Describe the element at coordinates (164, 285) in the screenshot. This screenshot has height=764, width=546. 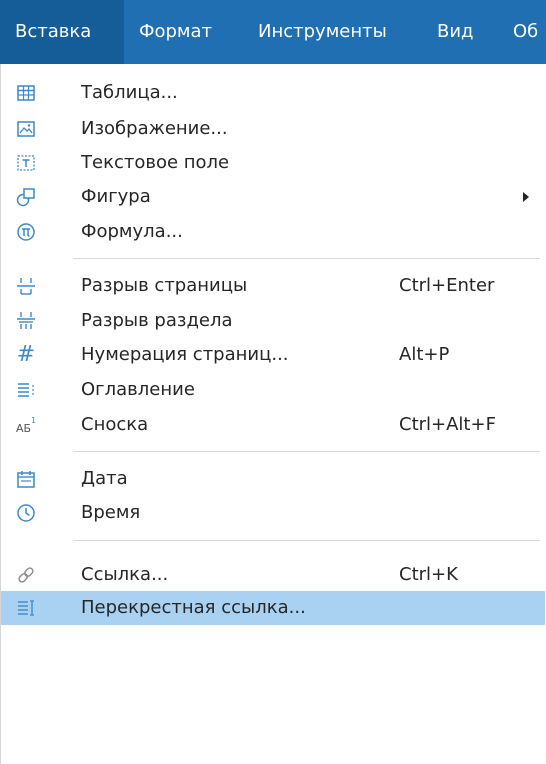
I see `menu-item-label: Разрыв страницы` at that location.